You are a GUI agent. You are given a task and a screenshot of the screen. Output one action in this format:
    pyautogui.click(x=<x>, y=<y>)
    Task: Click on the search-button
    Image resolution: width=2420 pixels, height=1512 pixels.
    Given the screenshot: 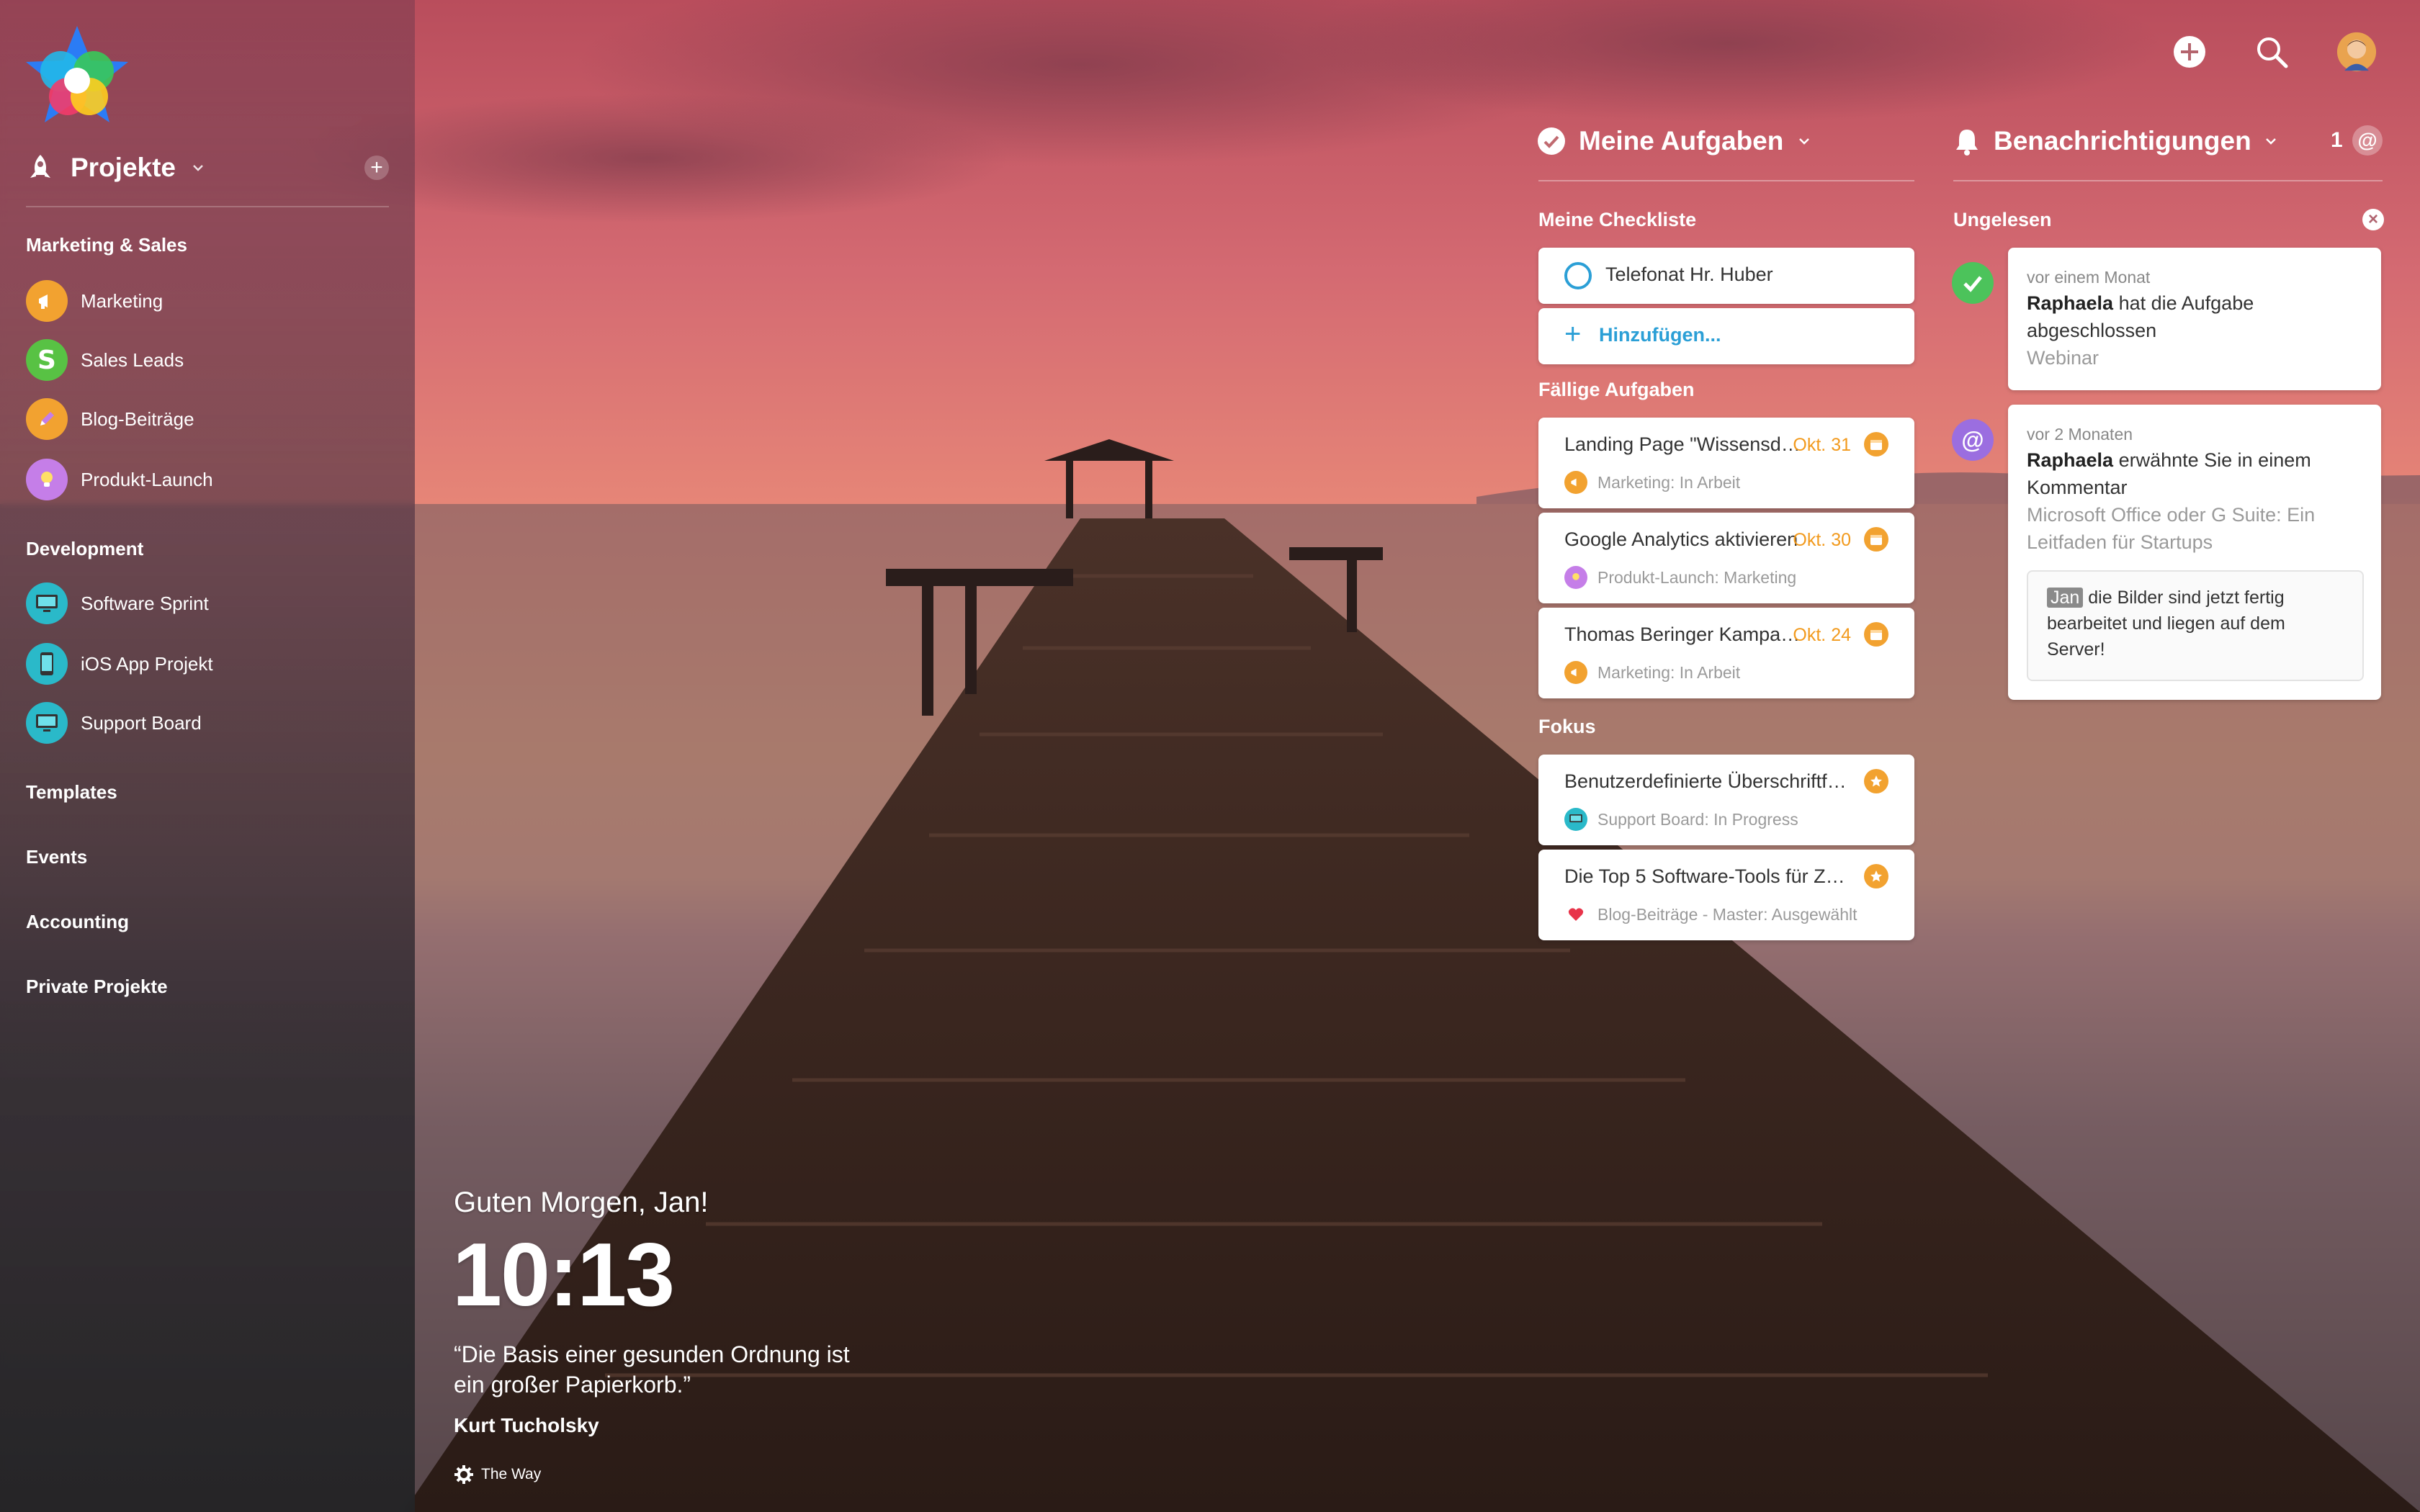 What is the action you would take?
    pyautogui.click(x=2271, y=52)
    